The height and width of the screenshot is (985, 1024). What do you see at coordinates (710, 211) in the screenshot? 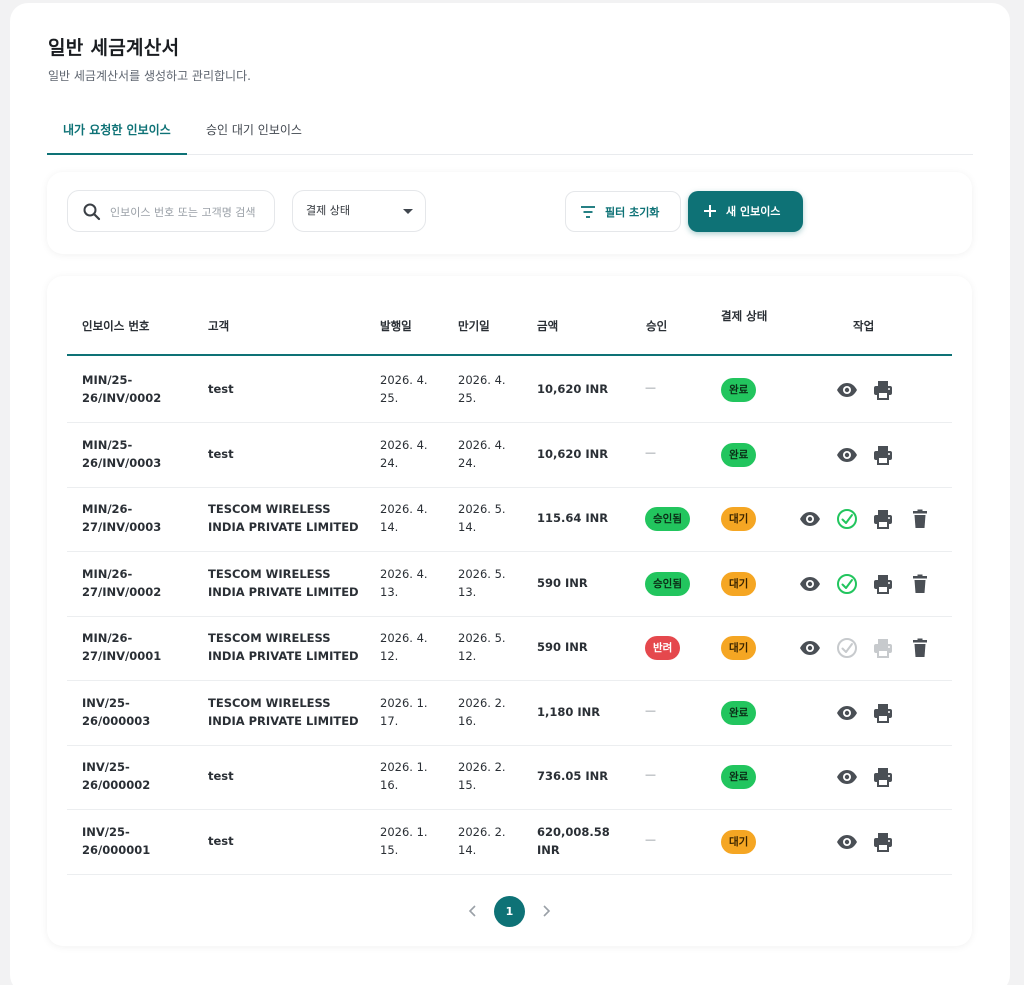
I see `plus-icon` at bounding box center [710, 211].